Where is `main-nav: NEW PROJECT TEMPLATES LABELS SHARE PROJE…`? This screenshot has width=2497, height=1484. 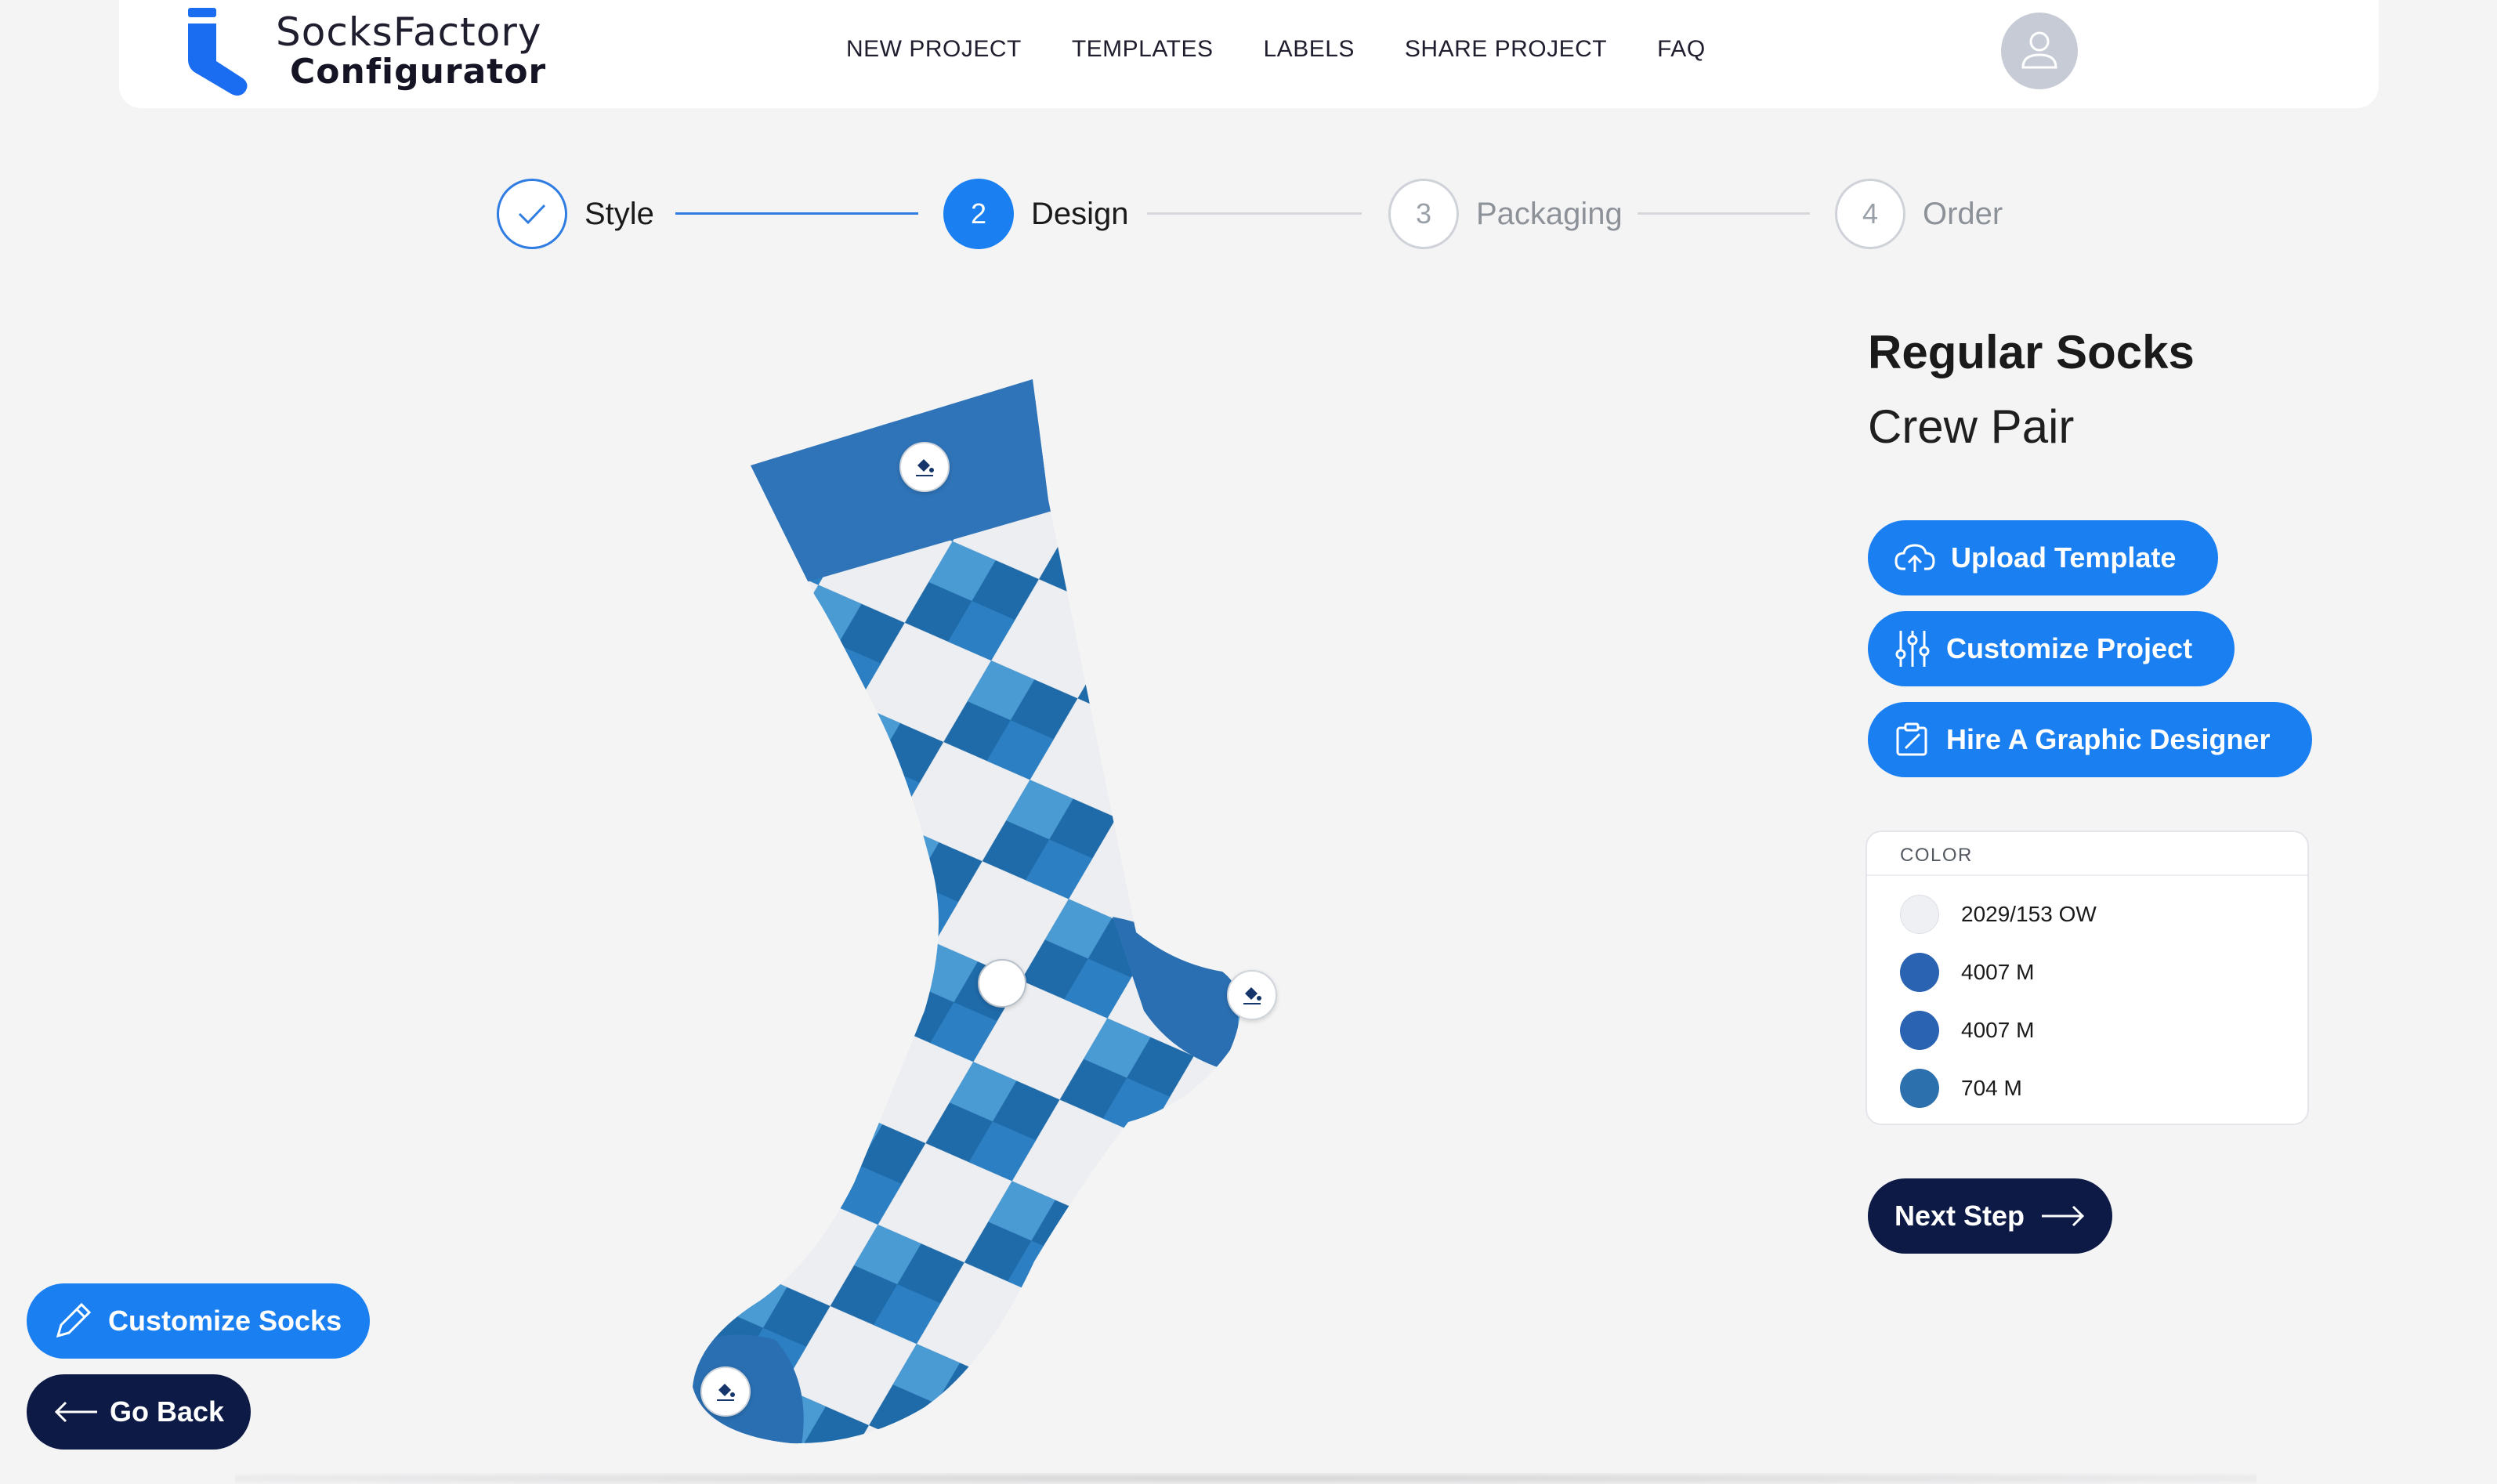
main-nav: NEW PROJECT TEMPLATES LABELS SHARE PROJE… is located at coordinates (1276, 49).